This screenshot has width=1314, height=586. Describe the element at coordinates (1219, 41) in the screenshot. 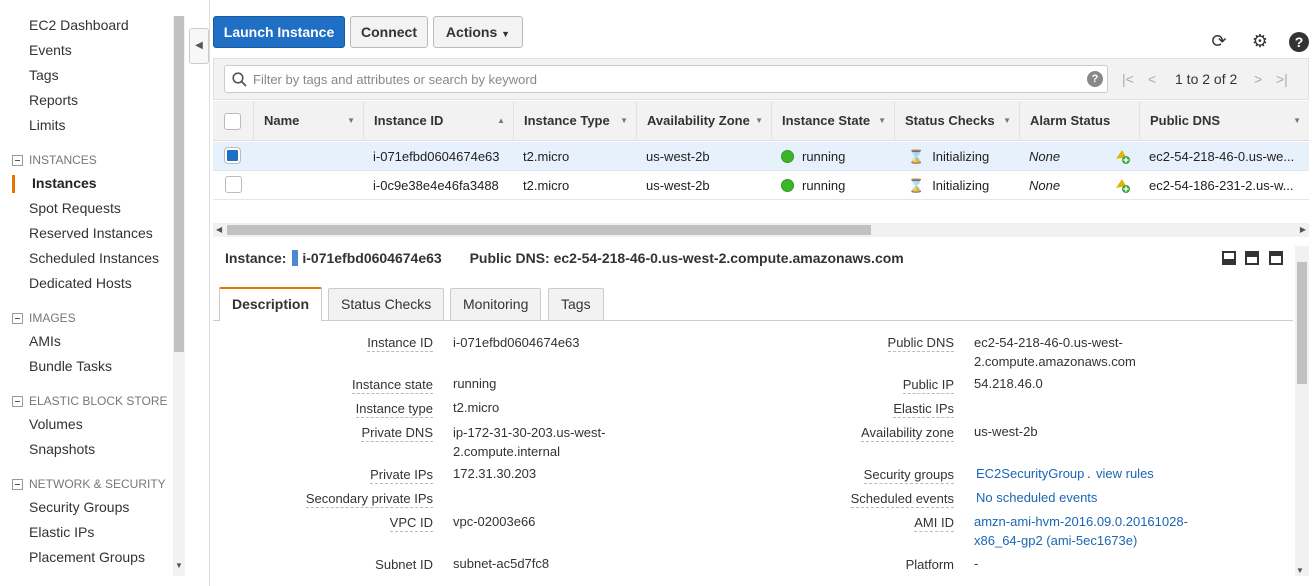

I see `refresh-icon: ⟳` at that location.